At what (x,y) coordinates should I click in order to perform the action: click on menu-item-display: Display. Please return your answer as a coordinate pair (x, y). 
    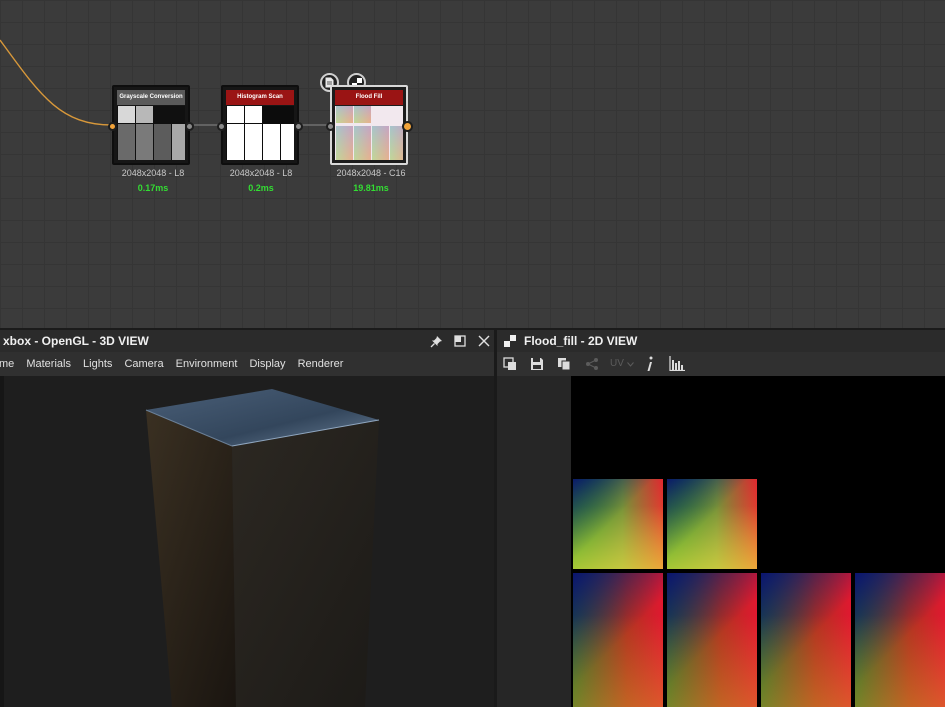
    Looking at the image, I should click on (267, 364).